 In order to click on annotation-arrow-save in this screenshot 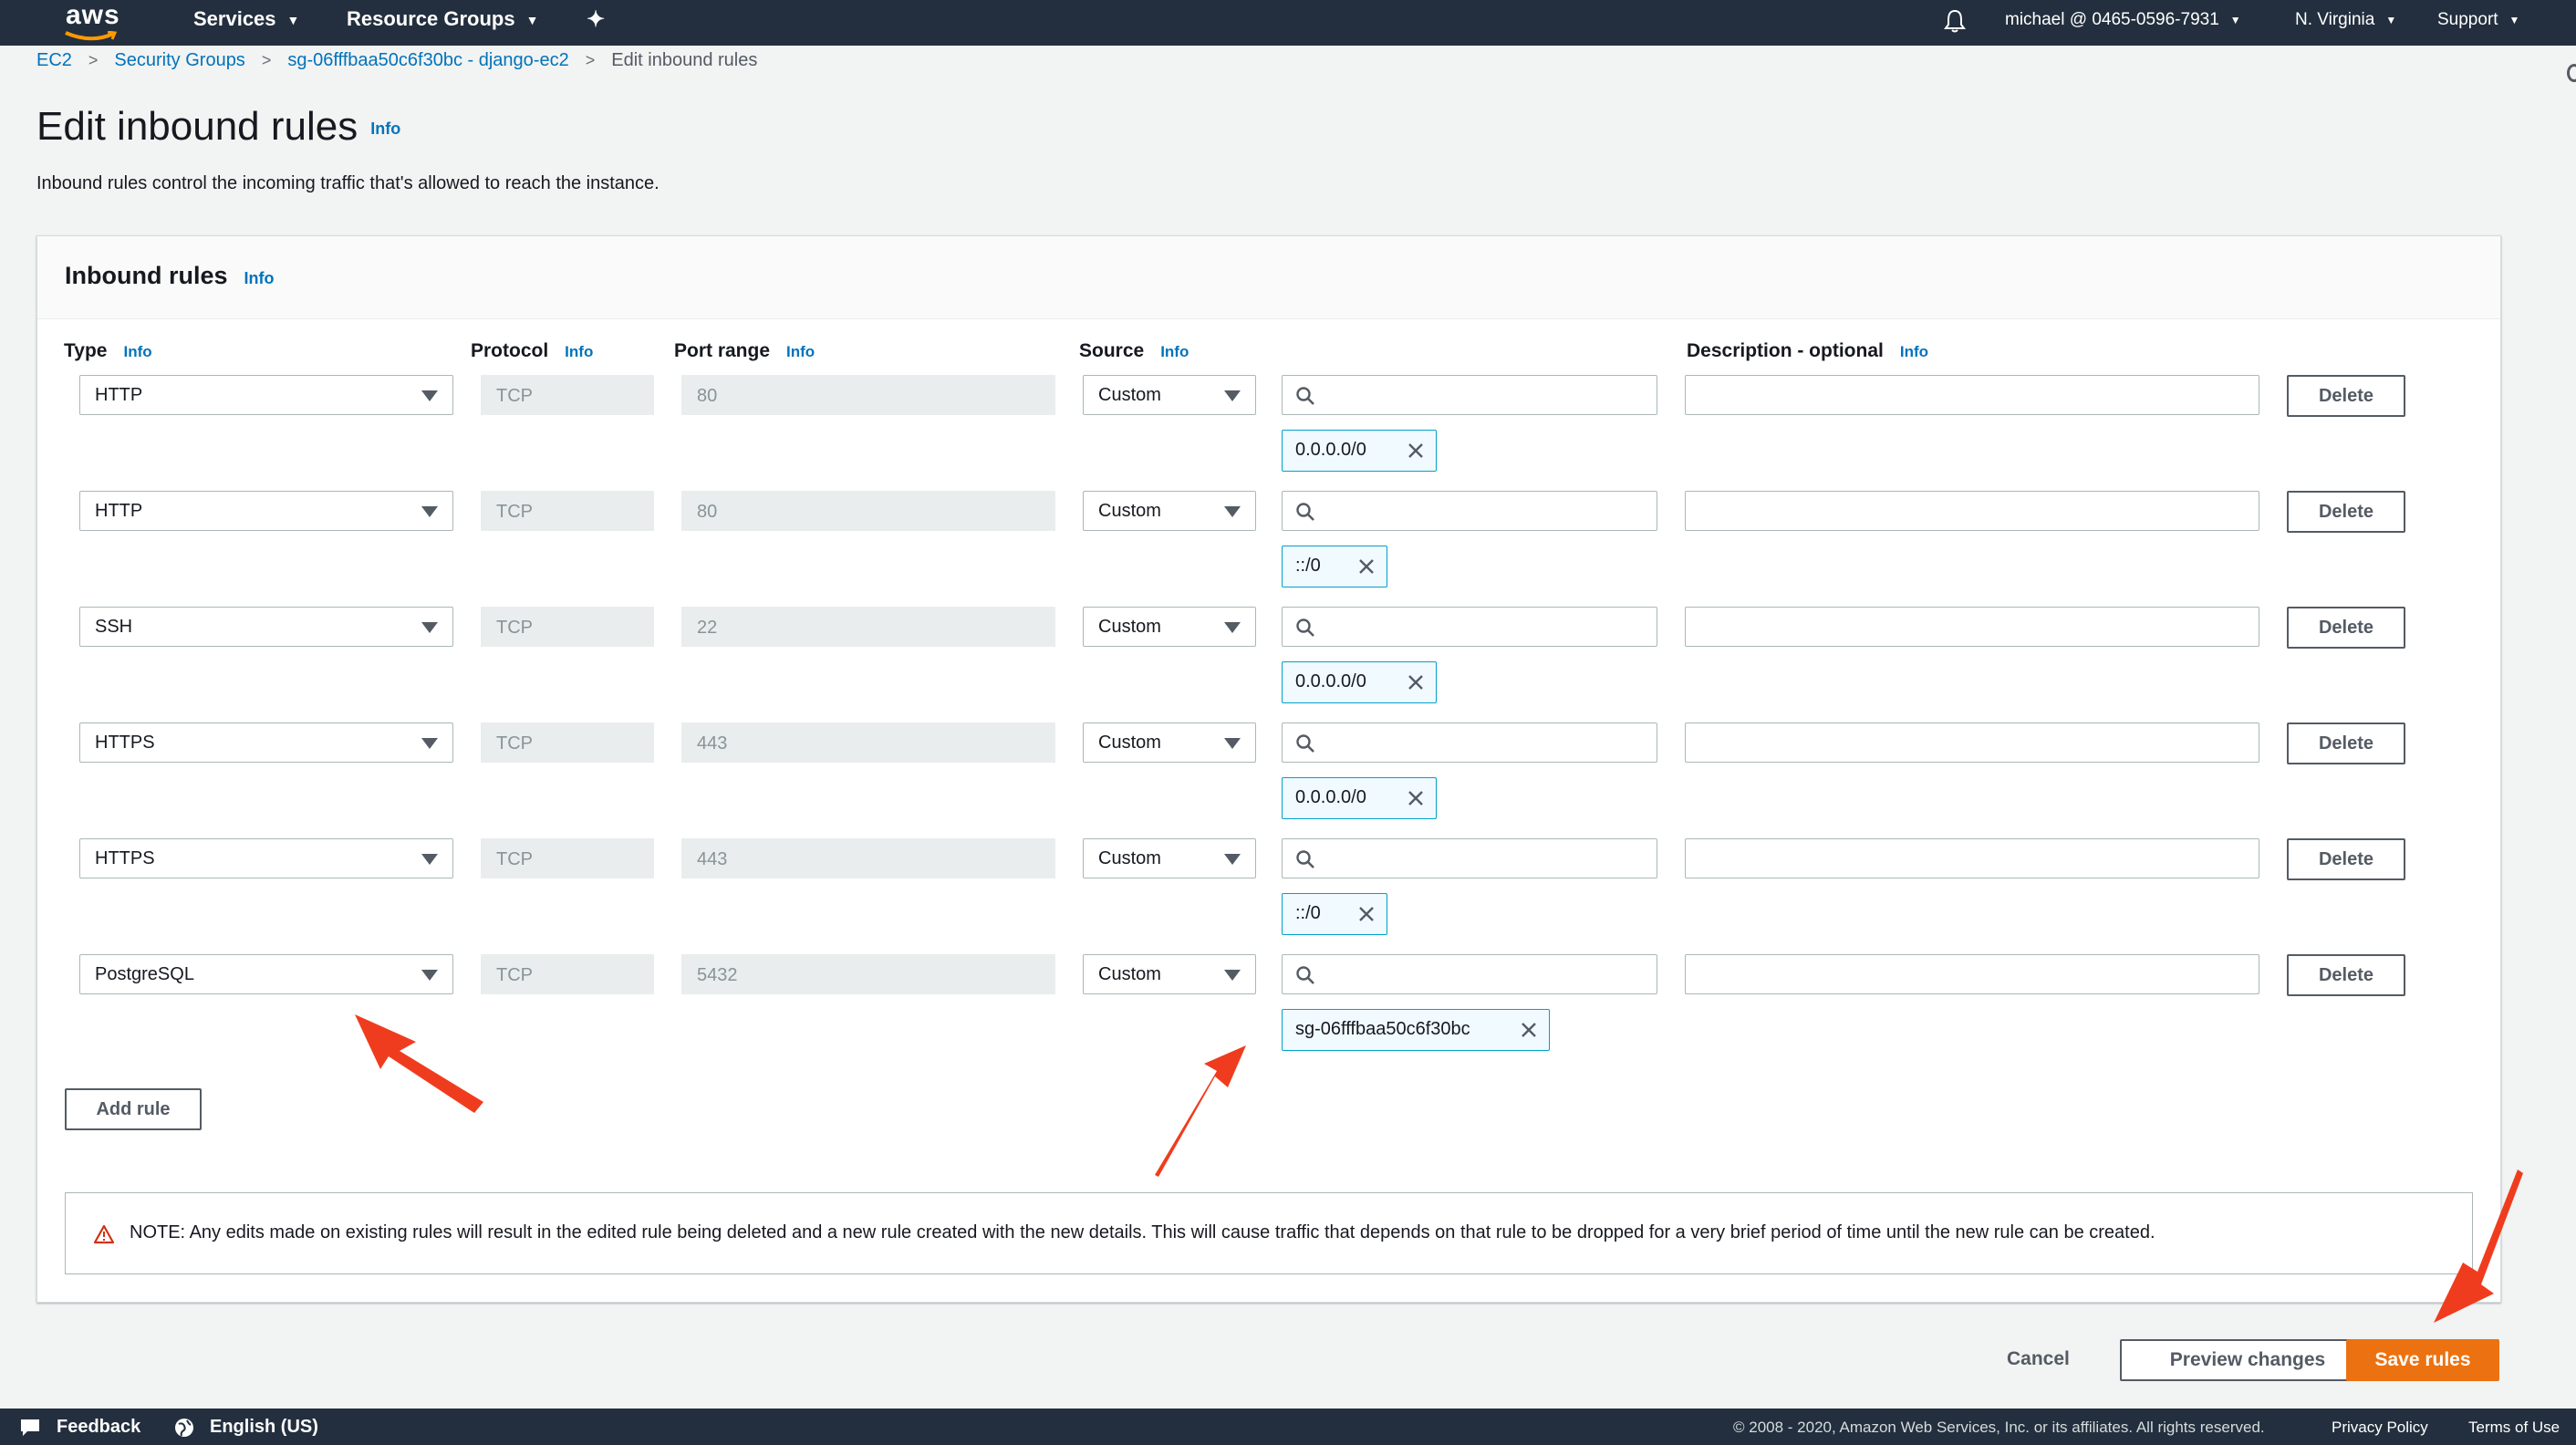, I will do `click(2478, 1246)`.